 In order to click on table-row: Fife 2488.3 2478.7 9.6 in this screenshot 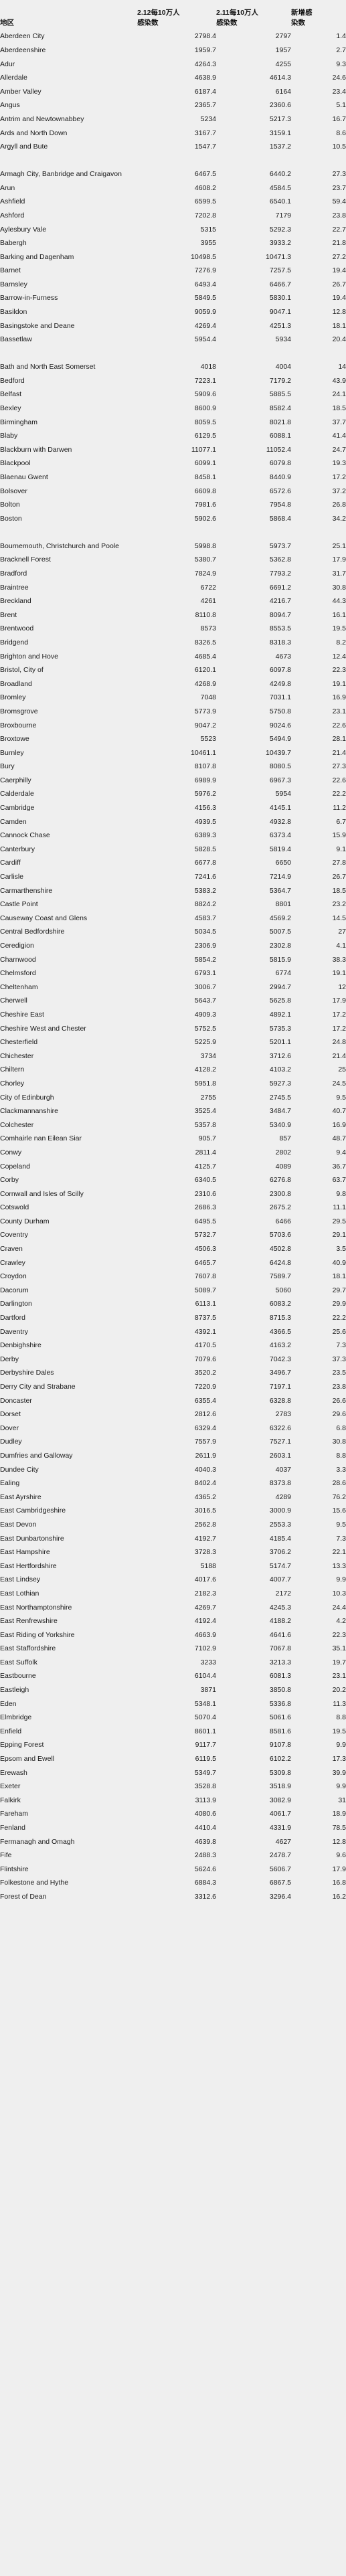, I will do `click(173, 1854)`.